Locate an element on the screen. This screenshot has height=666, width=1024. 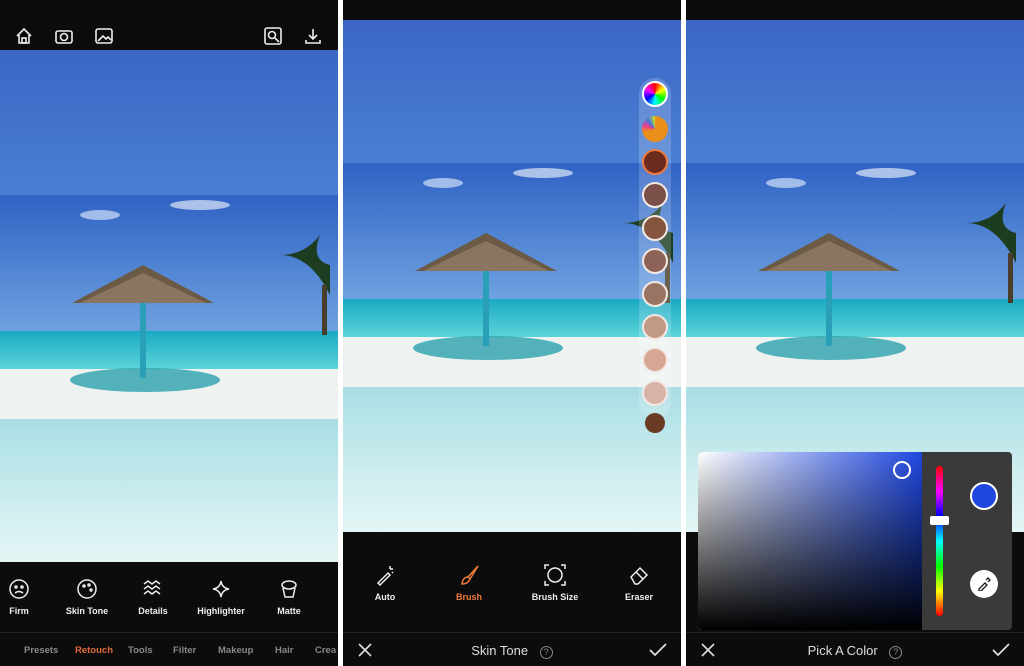
tool-brush: Brush is located at coordinates (469, 583).